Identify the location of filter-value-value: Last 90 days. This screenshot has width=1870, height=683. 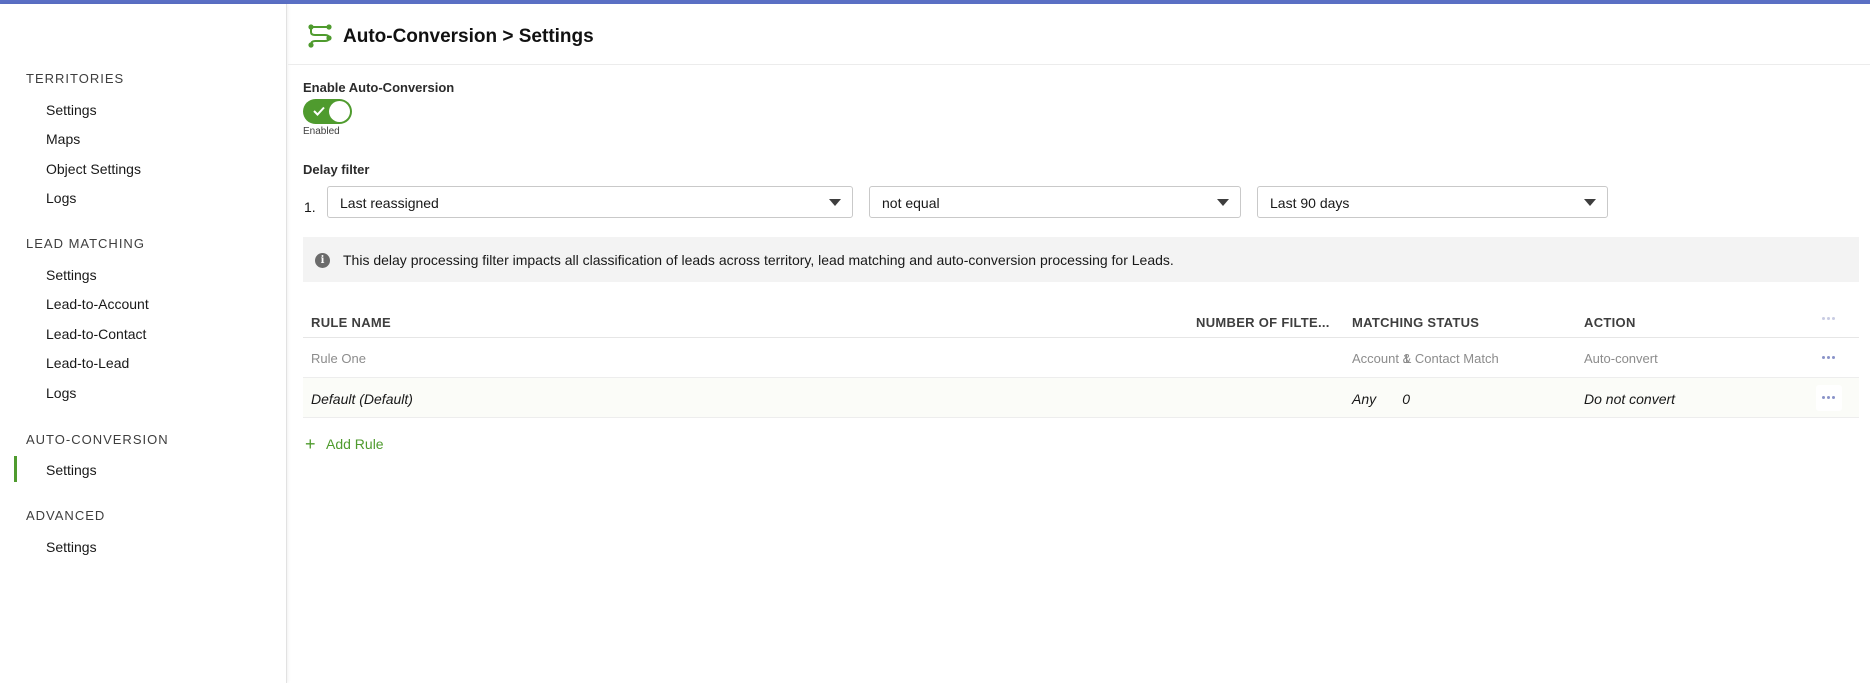
(1310, 203).